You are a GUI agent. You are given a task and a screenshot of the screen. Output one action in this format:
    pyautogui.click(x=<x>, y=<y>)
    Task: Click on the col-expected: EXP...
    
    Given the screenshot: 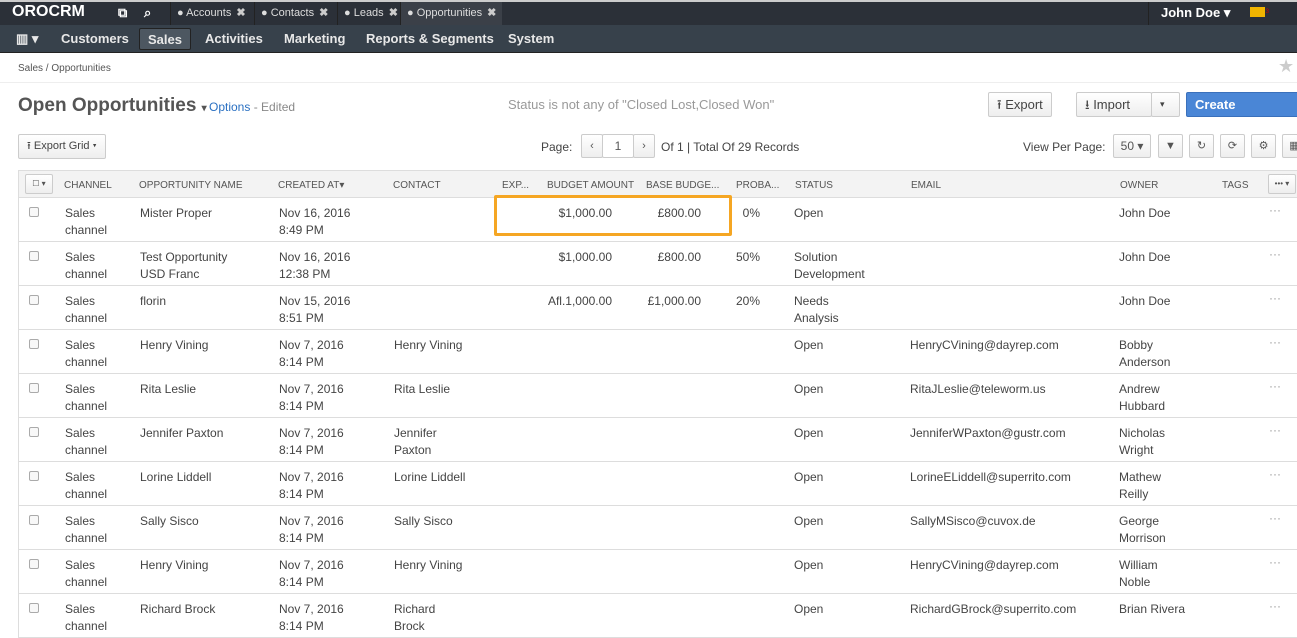 What is the action you would take?
    pyautogui.click(x=515, y=185)
    